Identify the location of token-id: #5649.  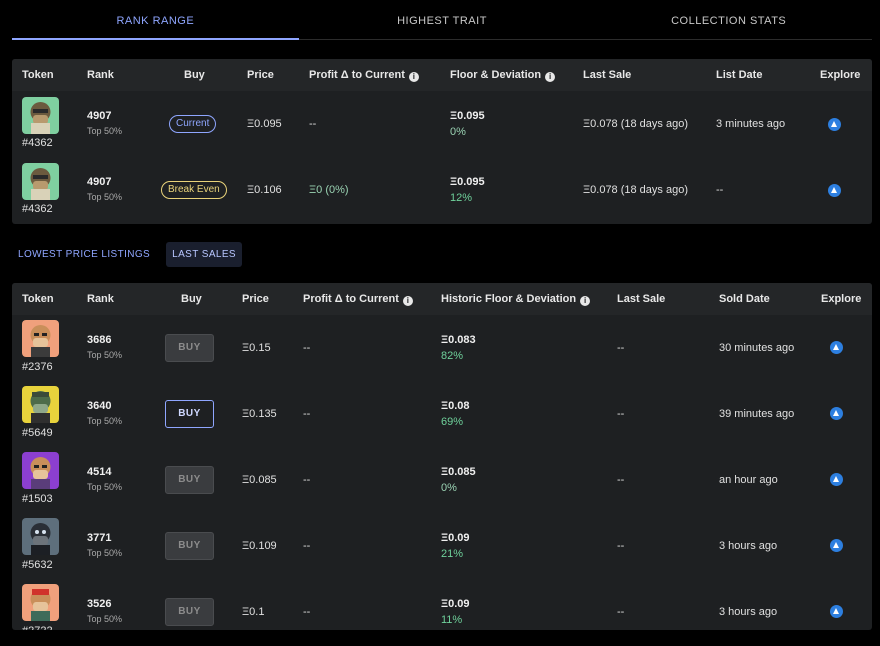
(37, 433).